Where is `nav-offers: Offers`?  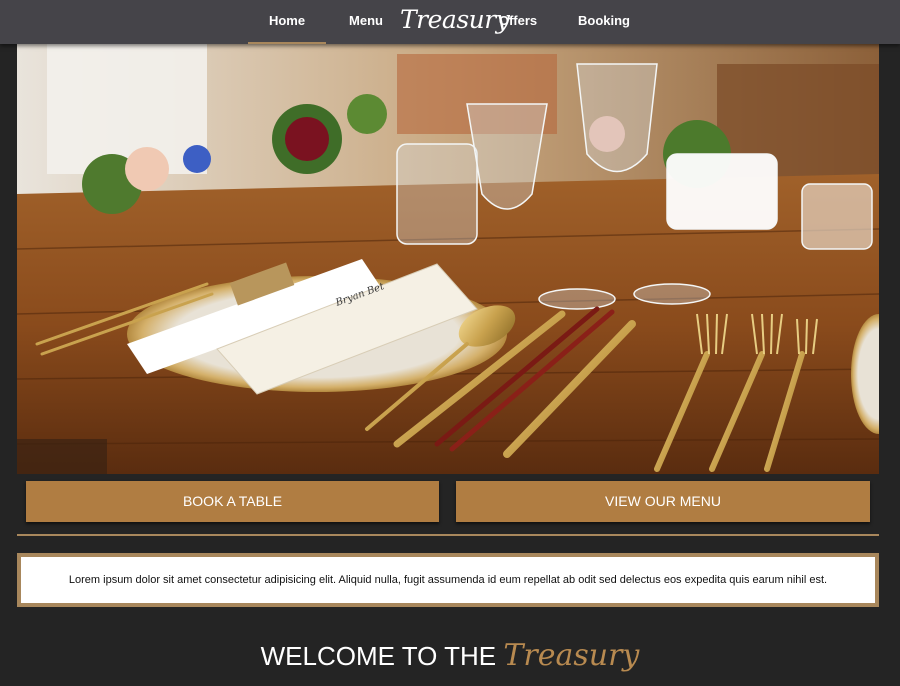 nav-offers: Offers is located at coordinates (518, 22).